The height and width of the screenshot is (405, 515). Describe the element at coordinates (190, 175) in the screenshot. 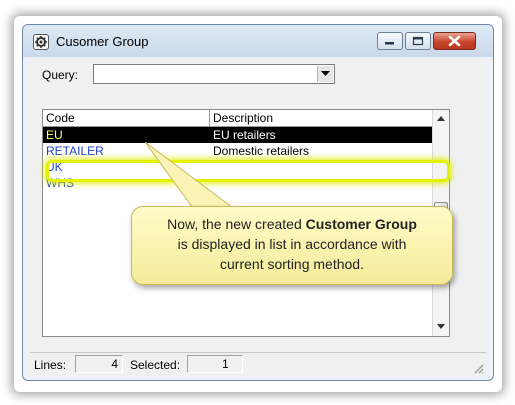

I see `callout-pointer` at that location.